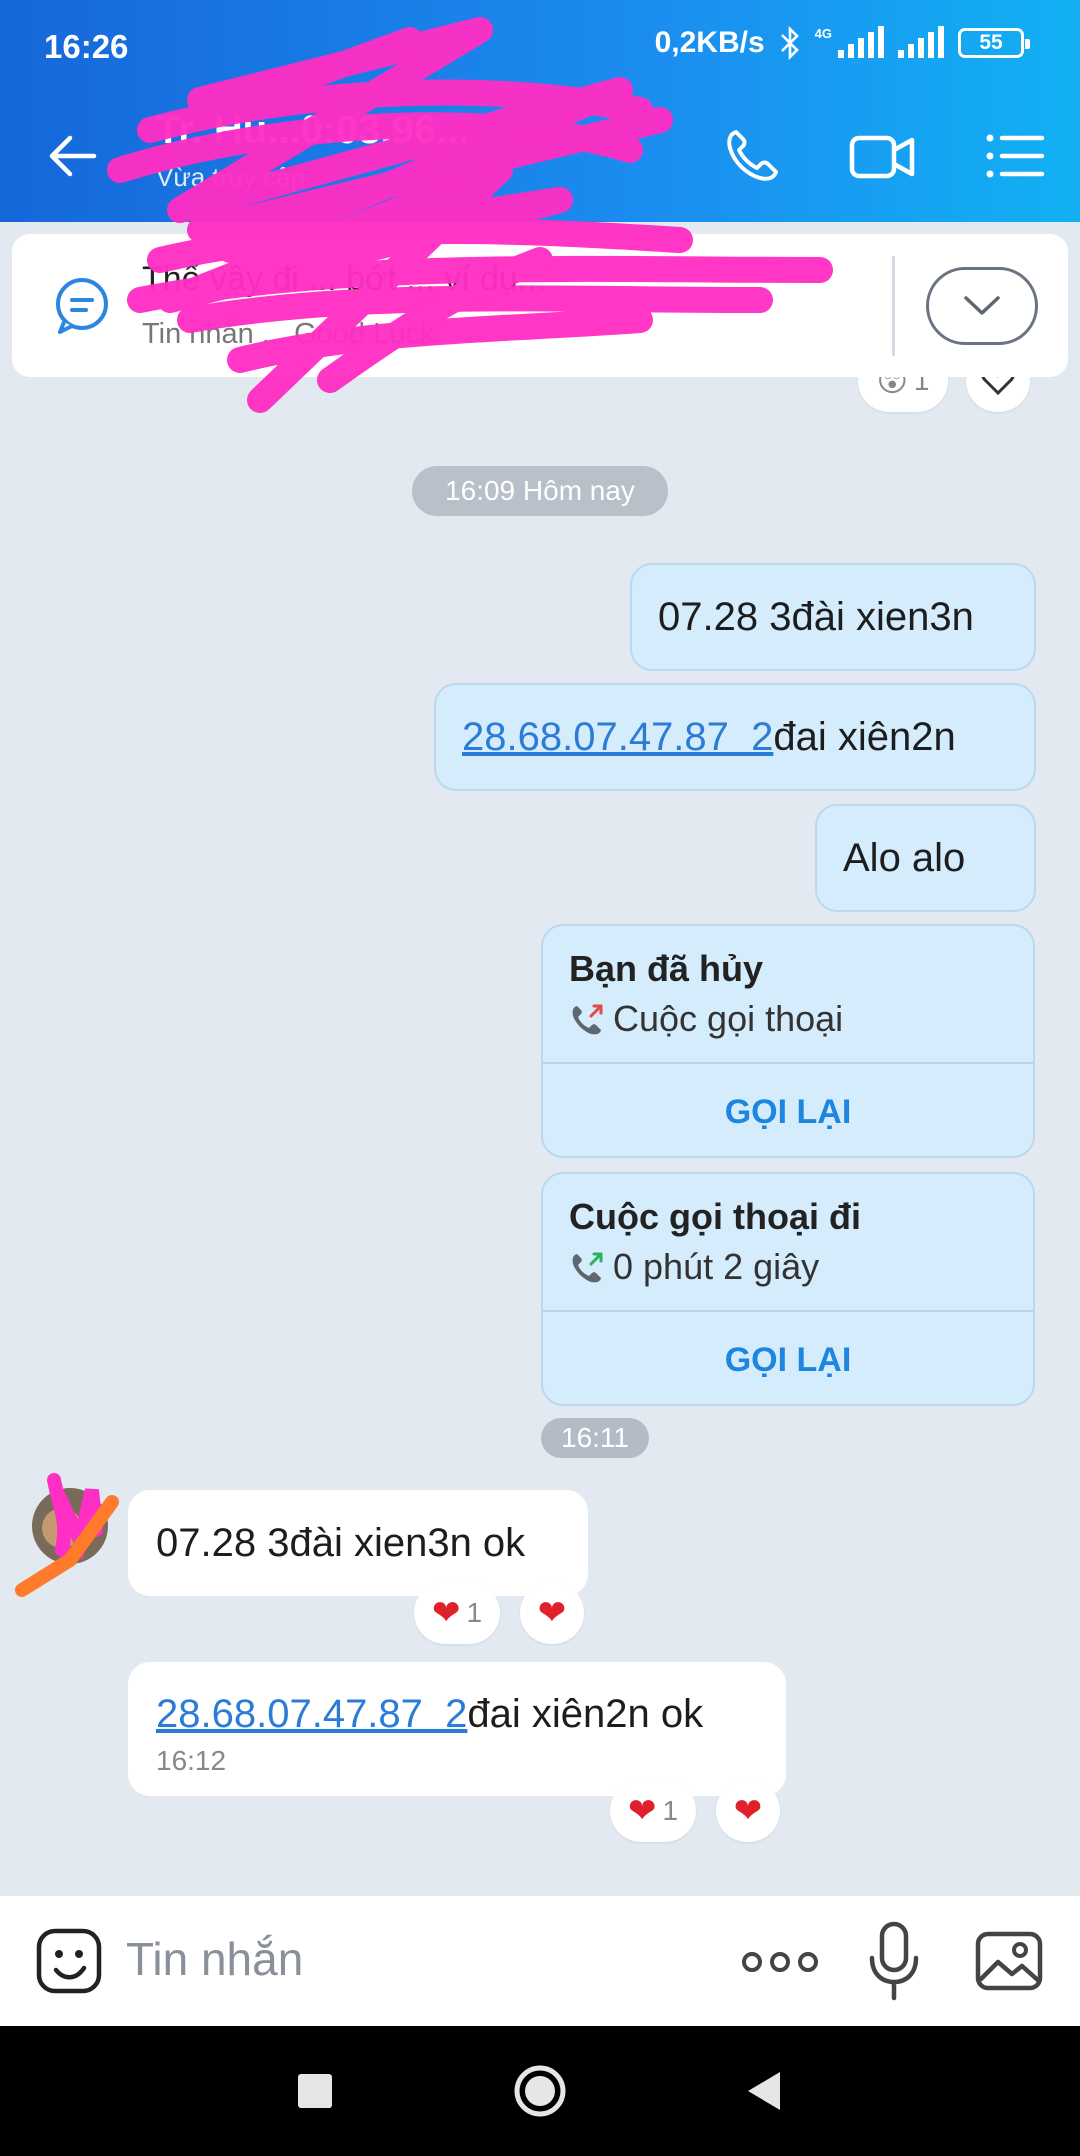 This screenshot has height=2156, width=1080. I want to click on home-circle-icon, so click(540, 2091).